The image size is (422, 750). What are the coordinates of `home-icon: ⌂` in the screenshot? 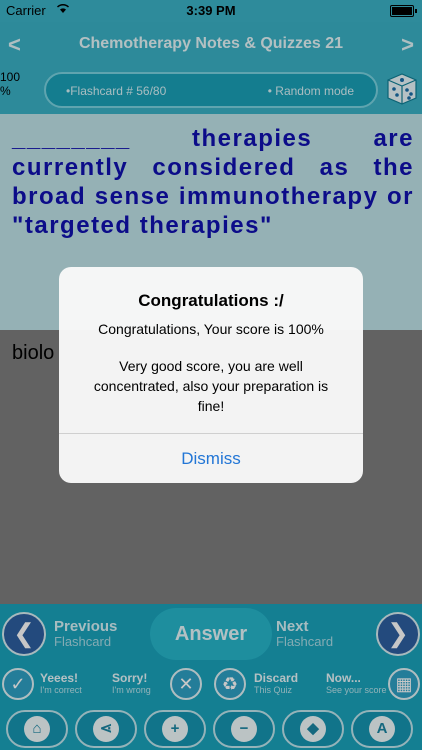 It's located at (37, 729).